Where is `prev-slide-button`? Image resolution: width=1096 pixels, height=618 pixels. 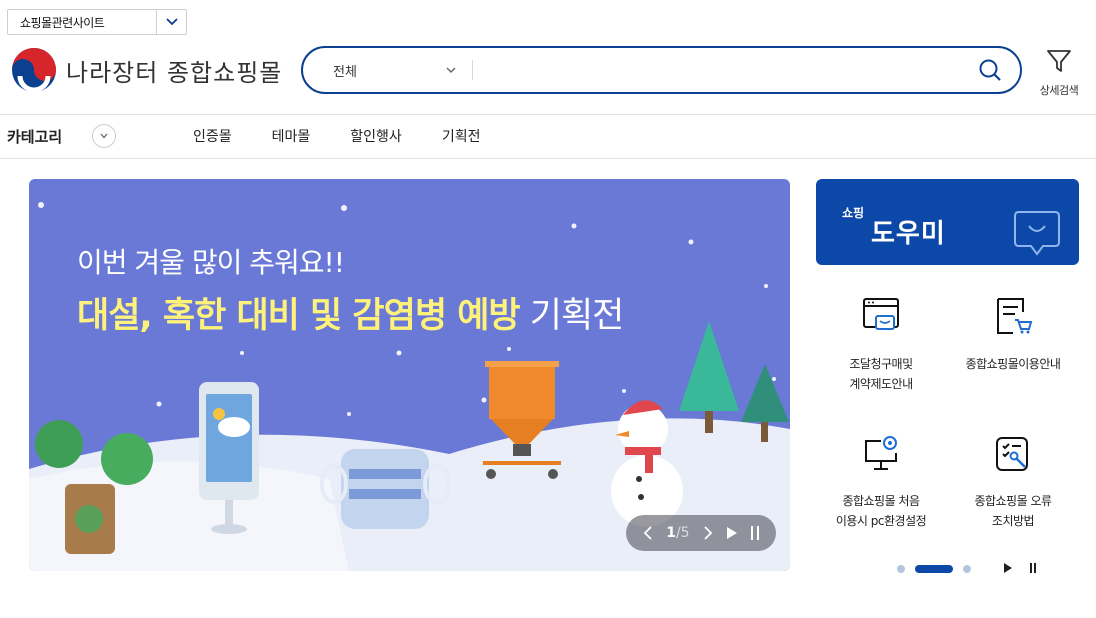 prev-slide-button is located at coordinates (648, 533).